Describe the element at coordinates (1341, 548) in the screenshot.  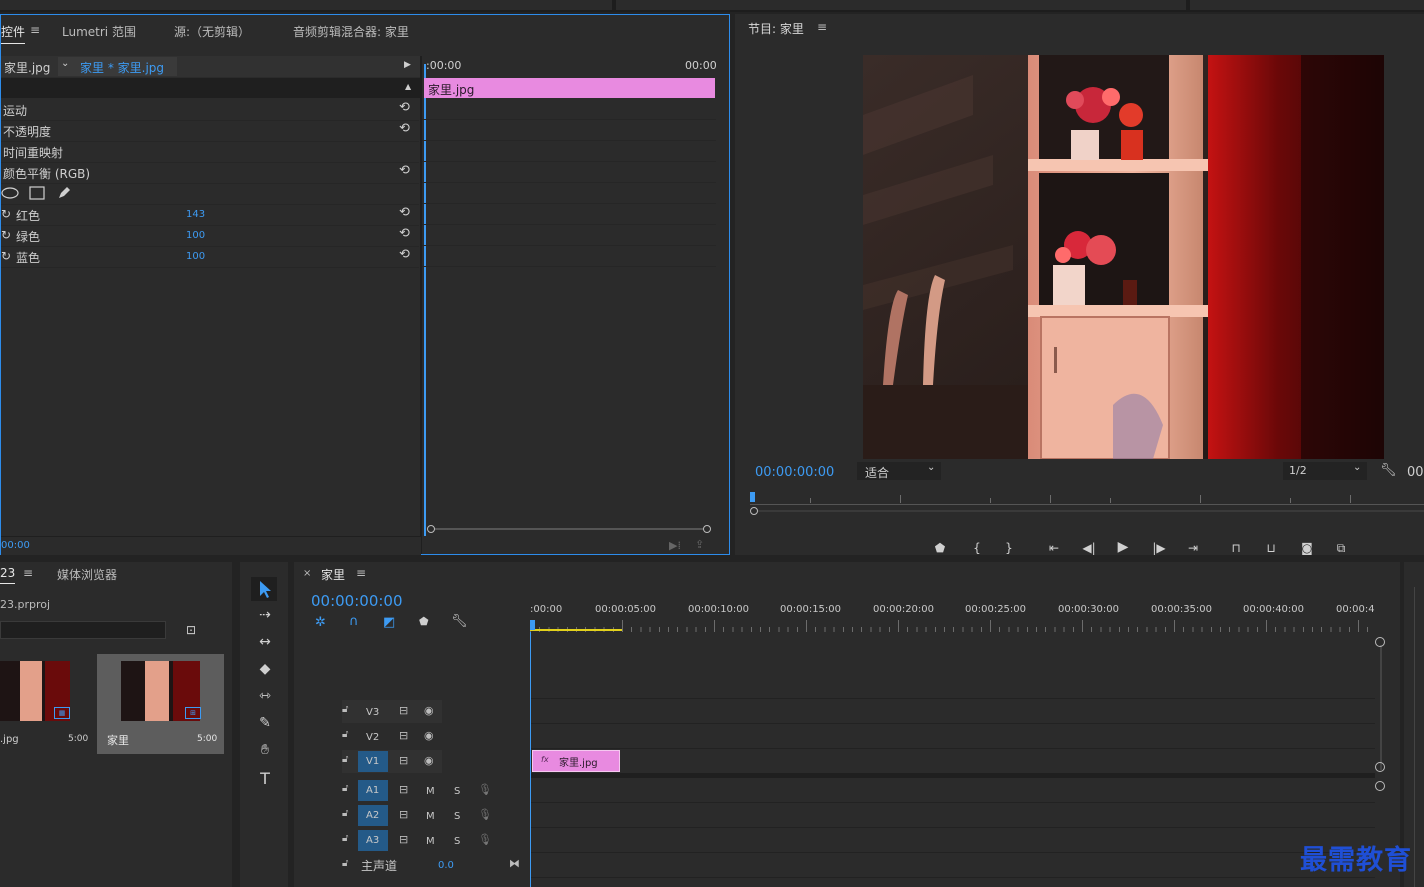
I see `button-editor-icon: ⧉` at that location.